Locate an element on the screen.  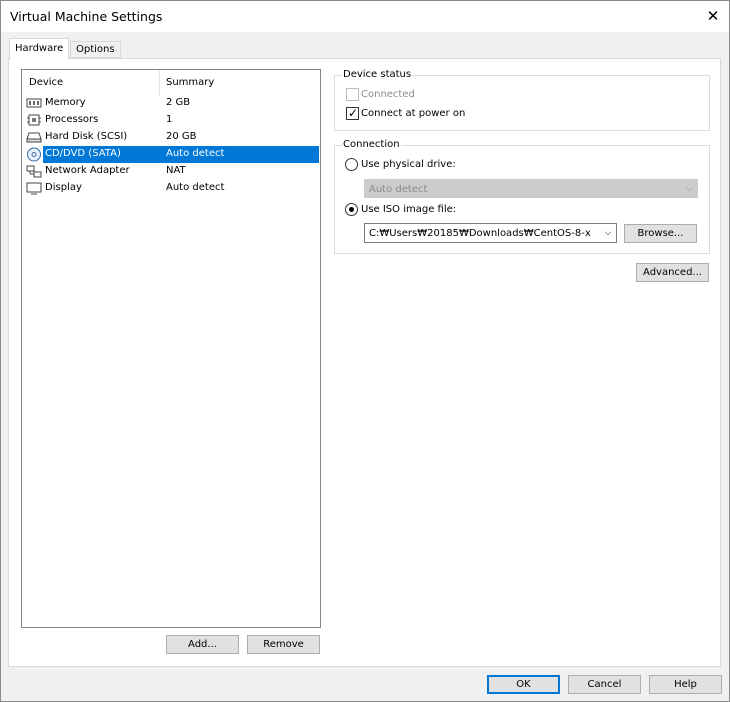
hard-disk-icon is located at coordinates (34, 137).